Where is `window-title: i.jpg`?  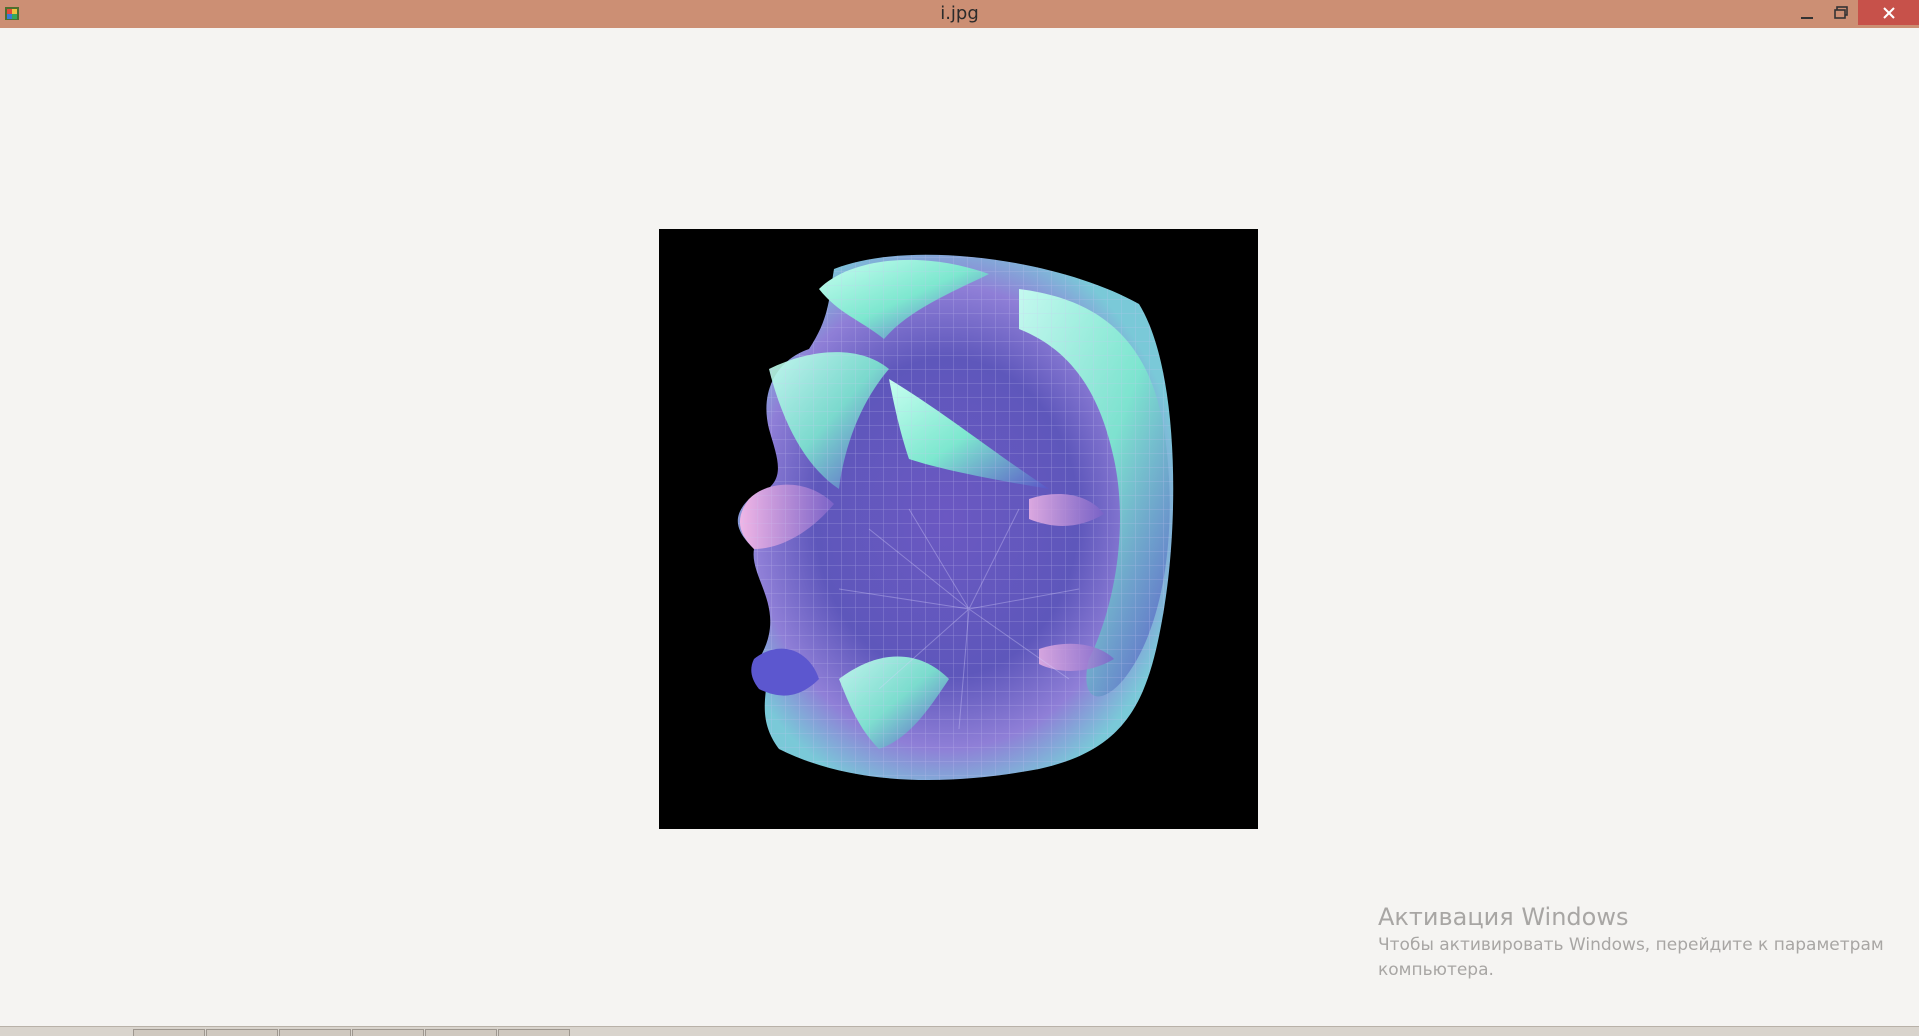
window-title: i.jpg is located at coordinates (959, 13).